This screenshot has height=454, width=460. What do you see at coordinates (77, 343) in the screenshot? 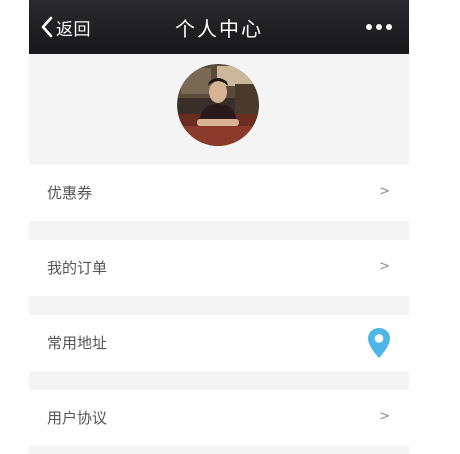
I see `menu-item-label: 常用地址` at bounding box center [77, 343].